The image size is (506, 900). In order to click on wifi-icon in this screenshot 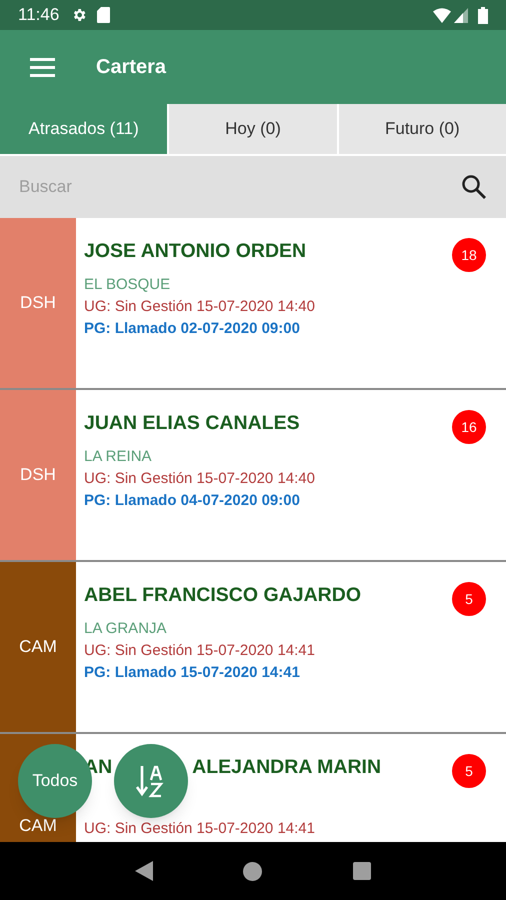, I will do `click(442, 15)`.